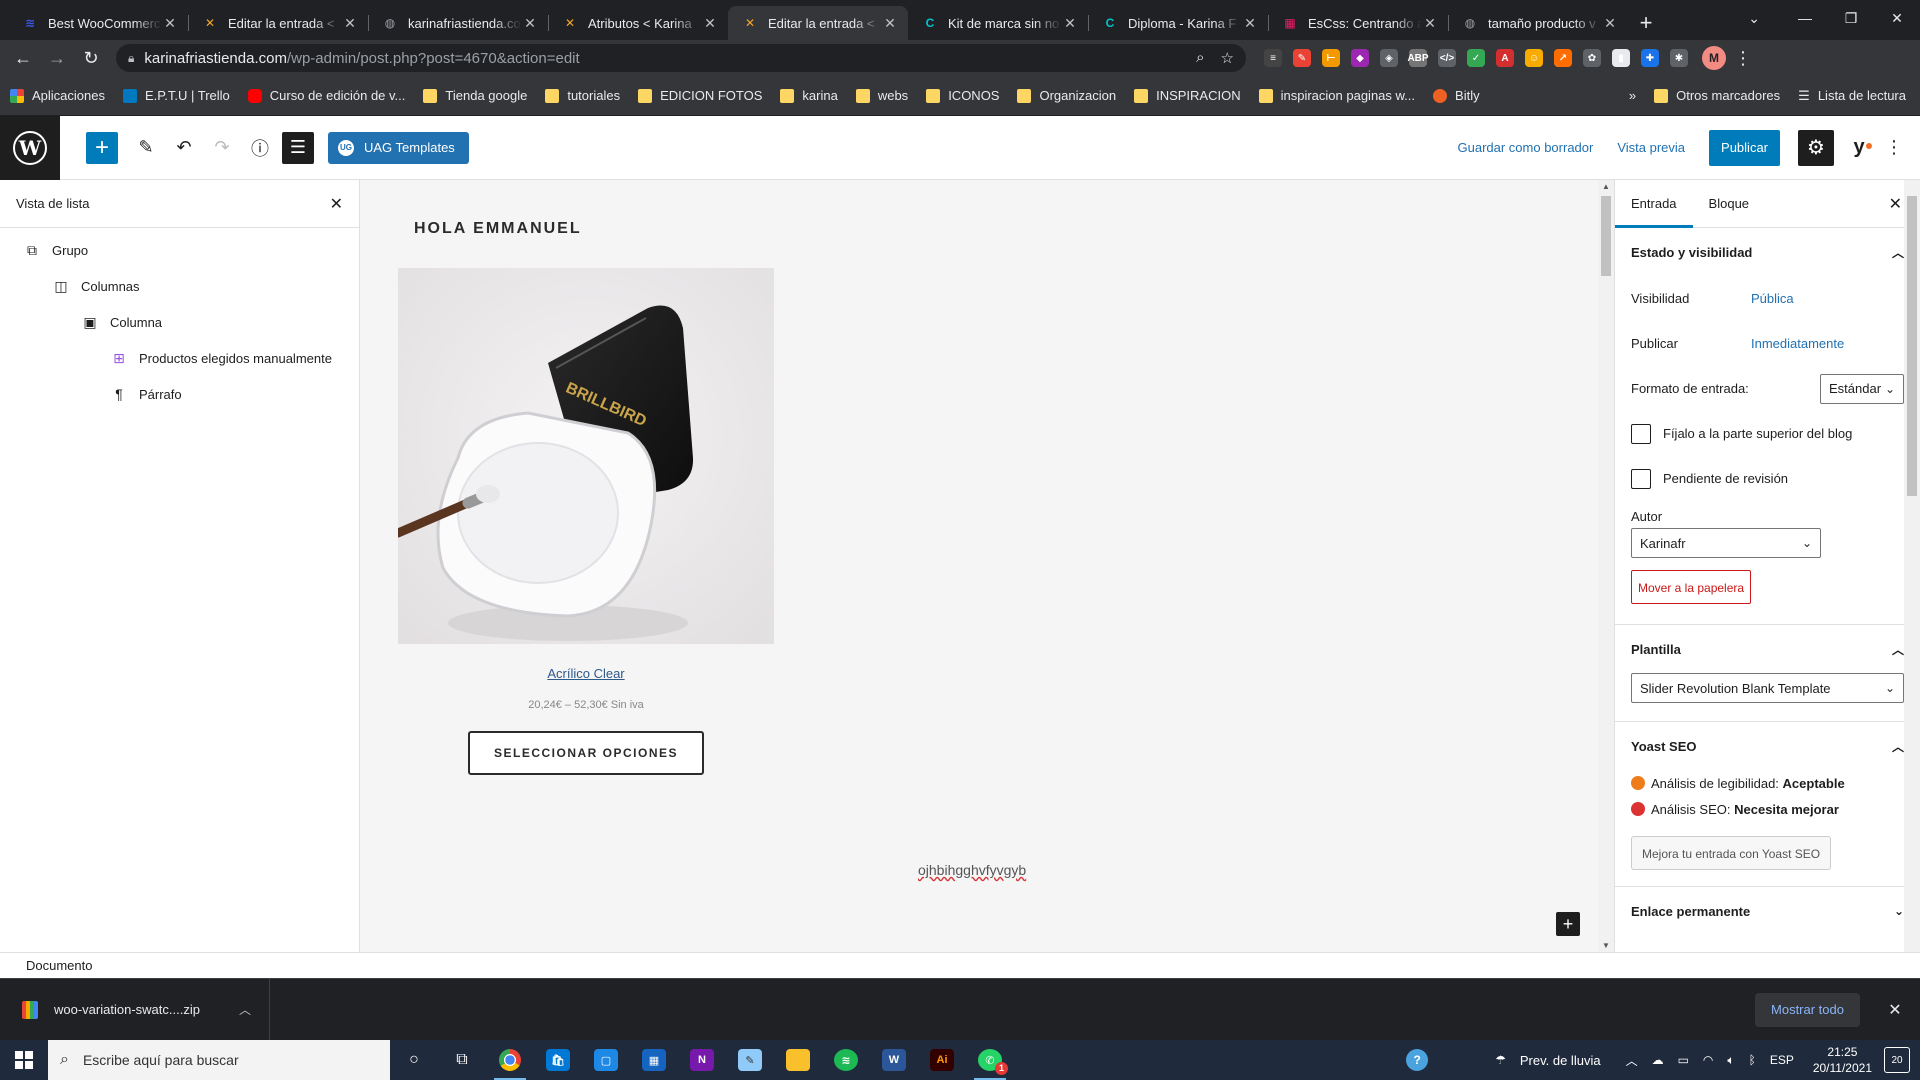 This screenshot has width=1920, height=1080. I want to click on other-bookmarks-folder: Otros marcadores, so click(1717, 95).